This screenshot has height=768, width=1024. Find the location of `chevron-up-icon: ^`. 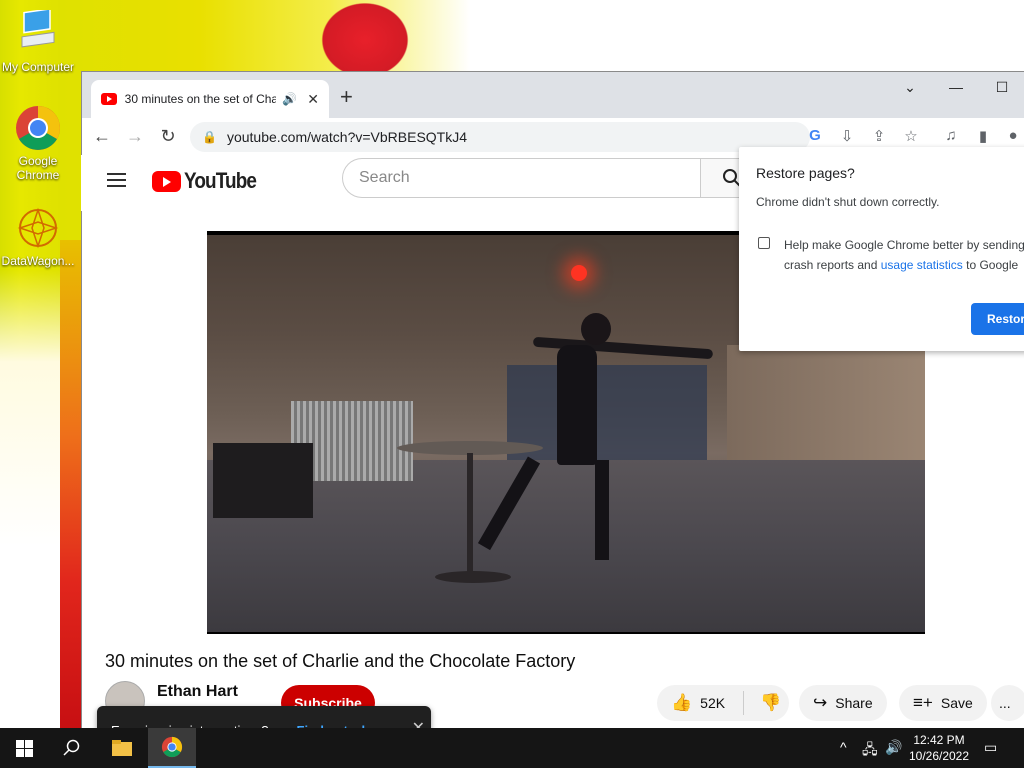

chevron-up-icon: ^ is located at coordinates (843, 747).